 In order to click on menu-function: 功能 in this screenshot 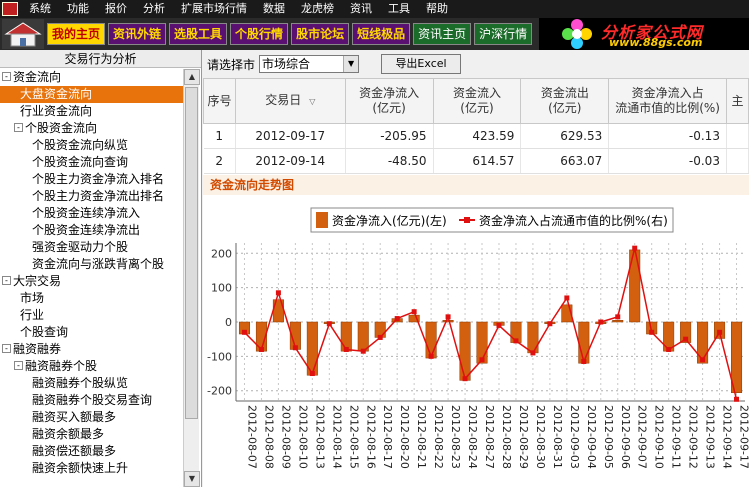, I will do `click(78, 9)`.